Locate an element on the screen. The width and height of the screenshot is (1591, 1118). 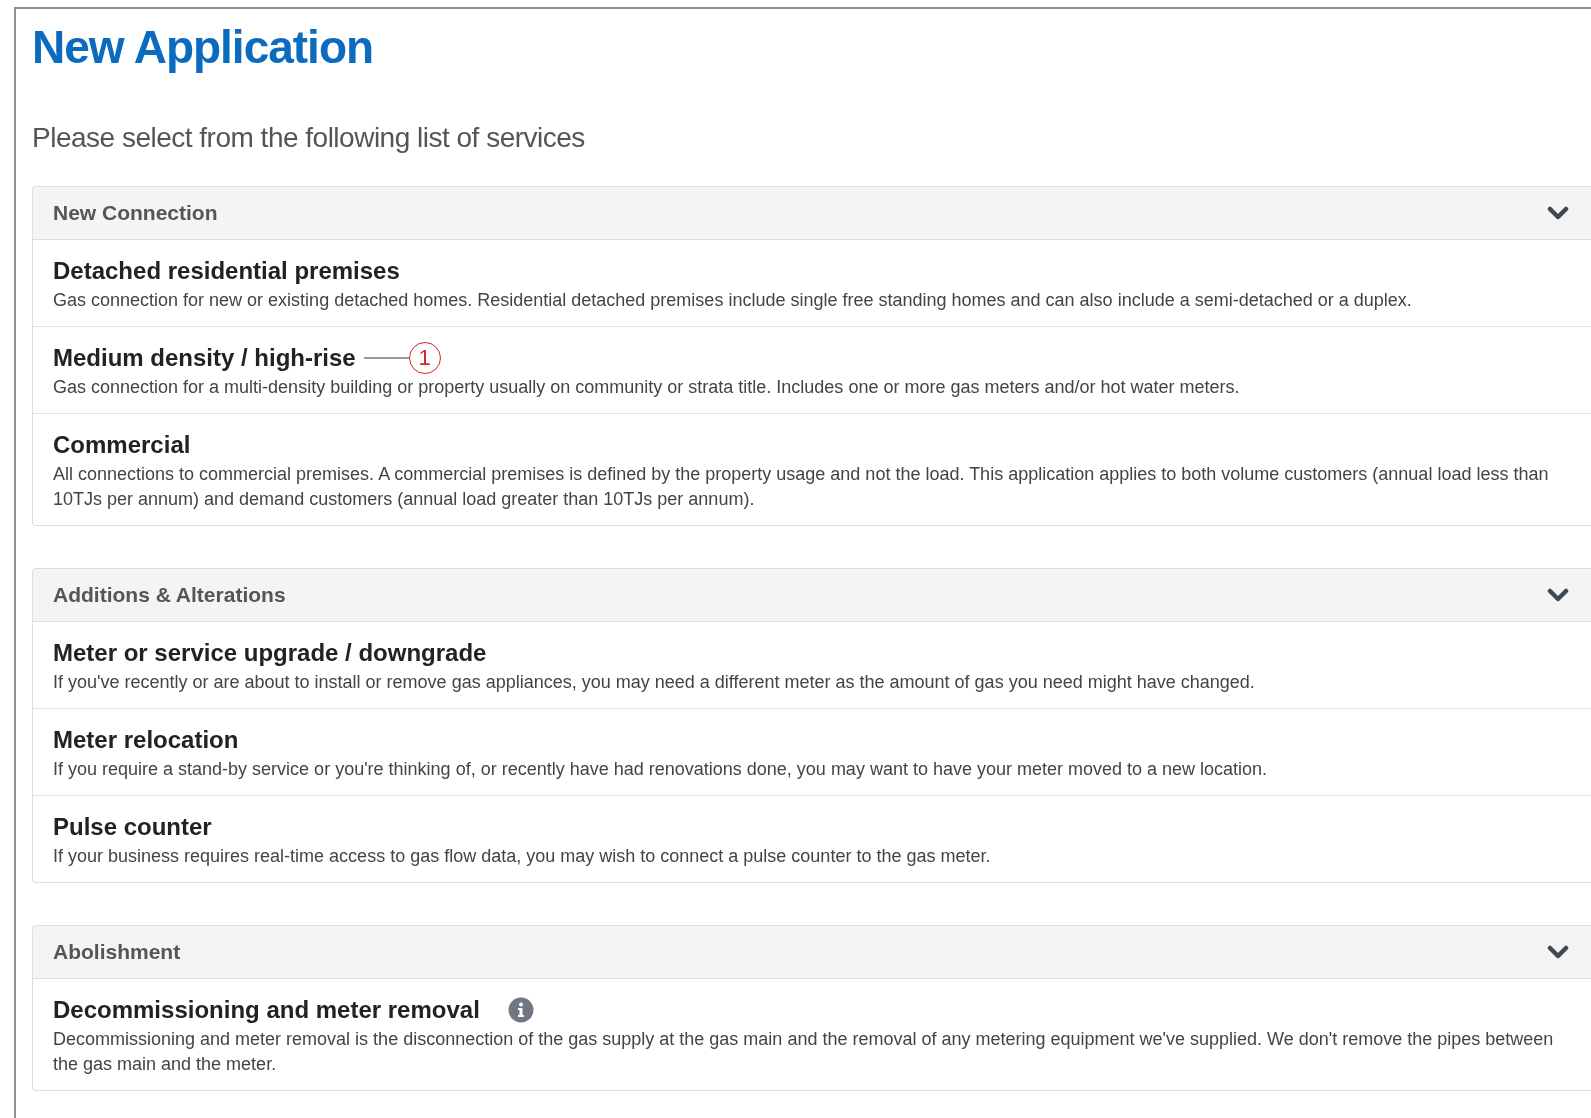
panel-header: Additions & Alterations is located at coordinates (812, 595).